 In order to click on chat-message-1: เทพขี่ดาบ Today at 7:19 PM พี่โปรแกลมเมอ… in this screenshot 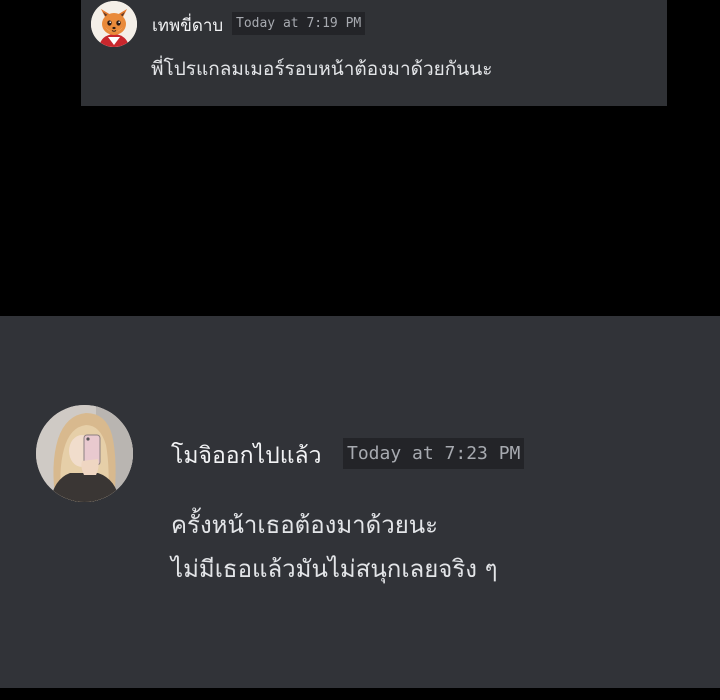, I will do `click(374, 53)`.